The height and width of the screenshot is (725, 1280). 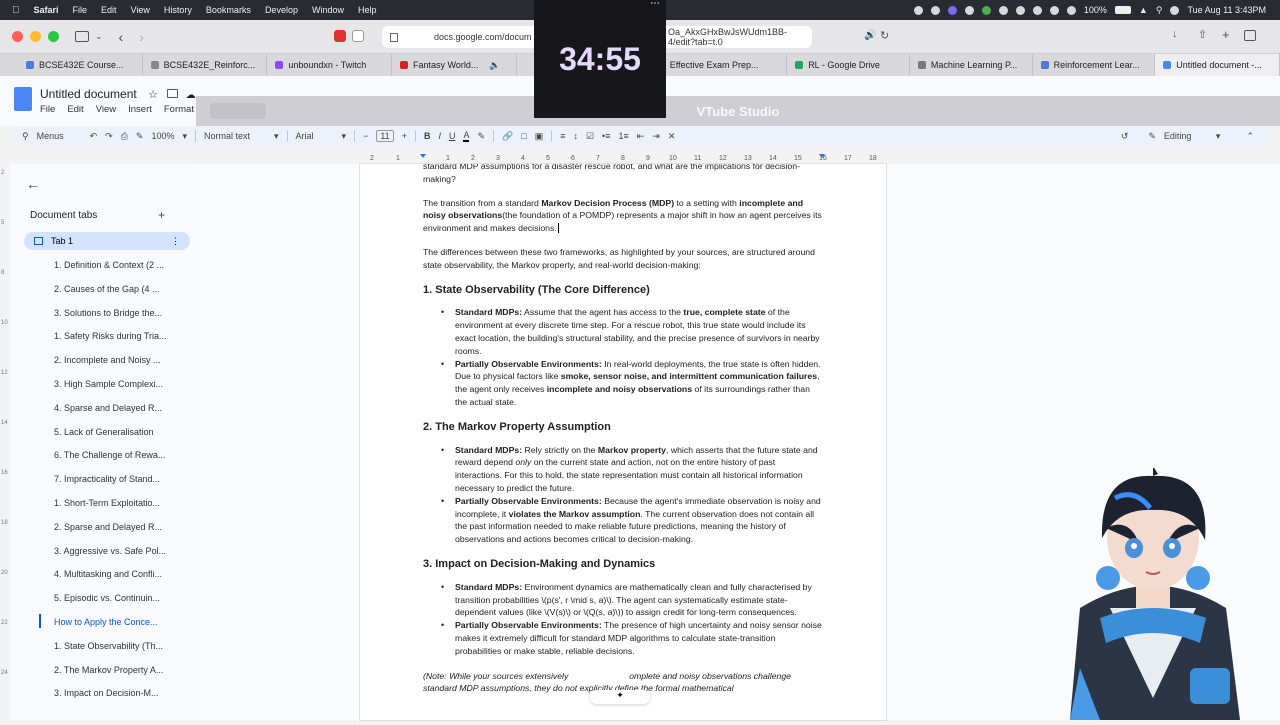 I want to click on horizontal-ruler: 2 1 1 2 3 4 5 6 7 8 9 10 11 12 13 14 15 16 17 18, so click(x=623, y=158).